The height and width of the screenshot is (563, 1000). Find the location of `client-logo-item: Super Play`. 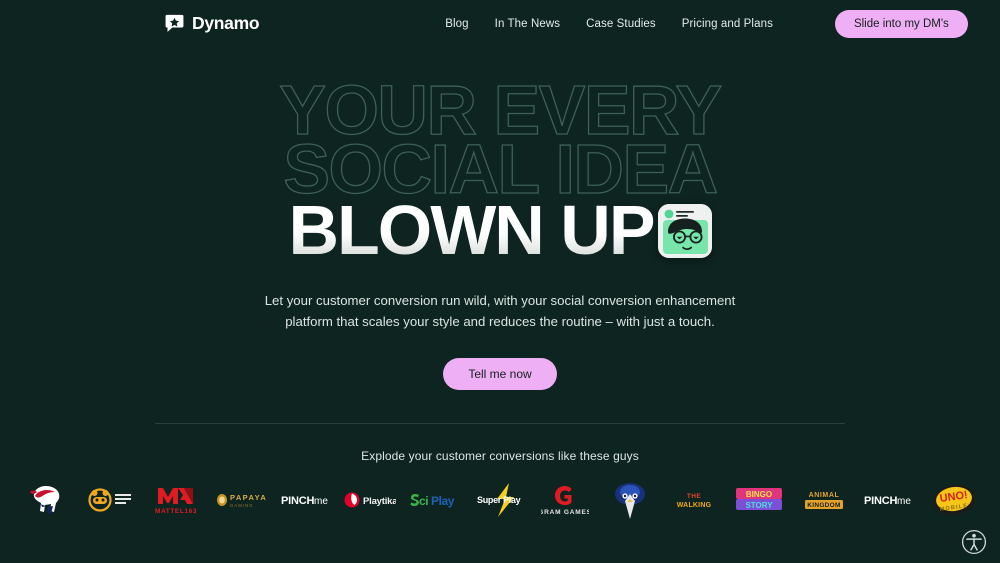

client-logo-item: Super Play is located at coordinates (500, 500).